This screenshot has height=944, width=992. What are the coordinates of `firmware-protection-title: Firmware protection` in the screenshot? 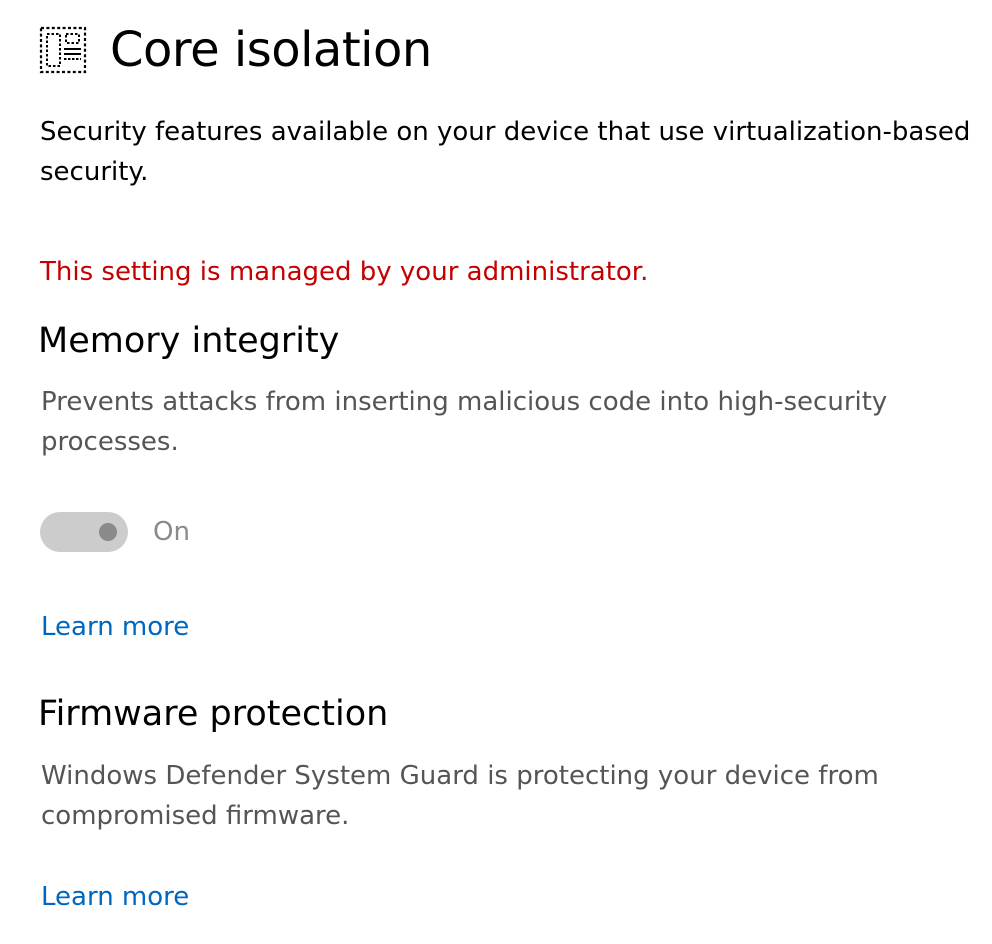 It's located at (213, 714).